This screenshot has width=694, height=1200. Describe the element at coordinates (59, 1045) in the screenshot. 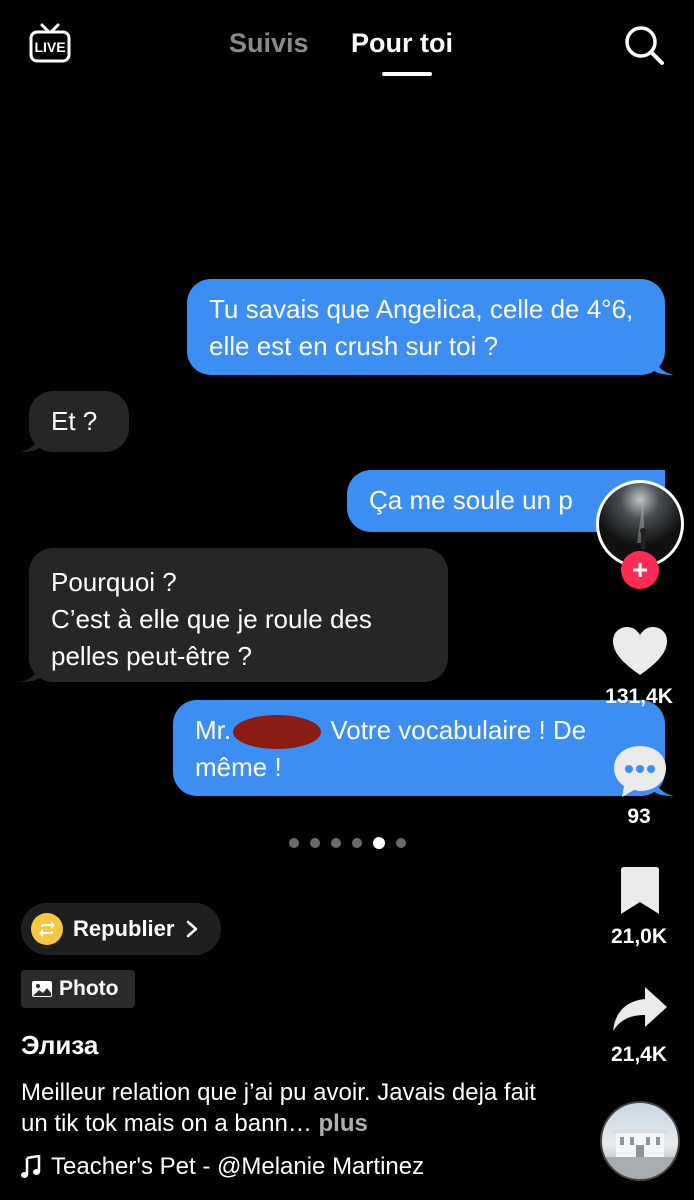

I see `author-name: Элиза` at that location.